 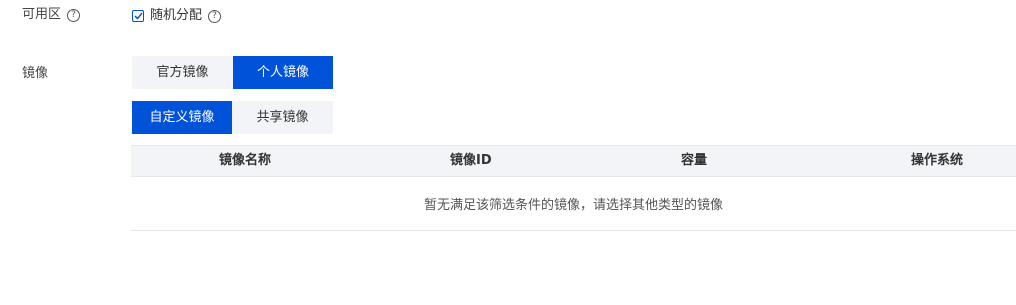 I want to click on tab-shared-image: 共享镜像, so click(x=282, y=117).